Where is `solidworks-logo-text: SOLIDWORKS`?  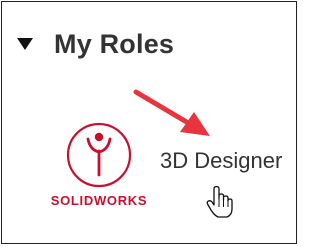 solidworks-logo-text: SOLIDWORKS is located at coordinates (99, 200).